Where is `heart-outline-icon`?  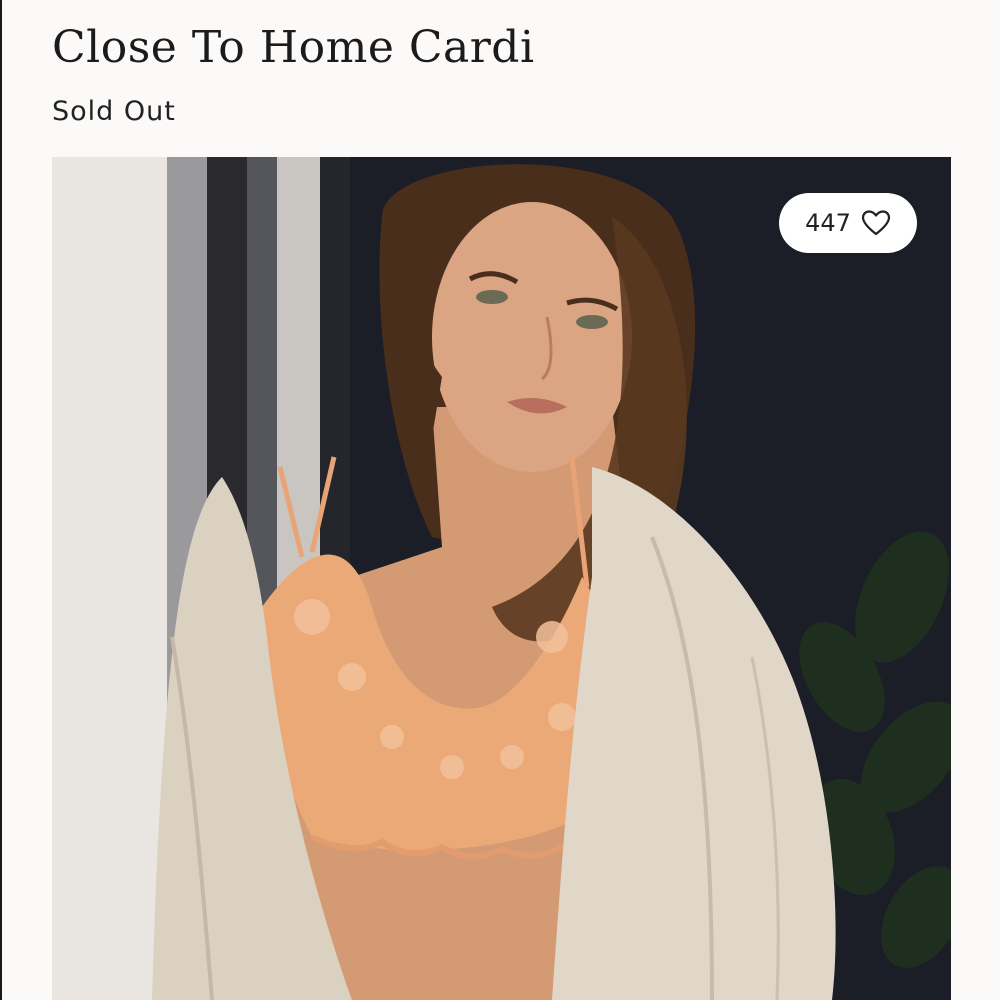 heart-outline-icon is located at coordinates (876, 223).